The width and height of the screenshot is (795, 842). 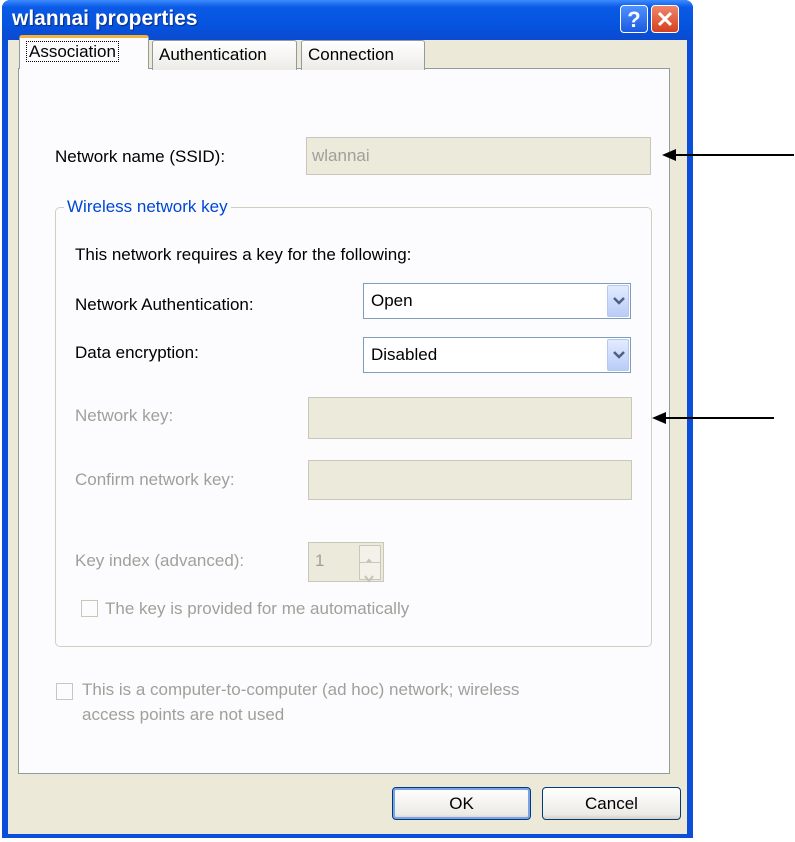 What do you see at coordinates (257, 608) in the screenshot?
I see `auto-key-label: The key is provided for me automatically` at bounding box center [257, 608].